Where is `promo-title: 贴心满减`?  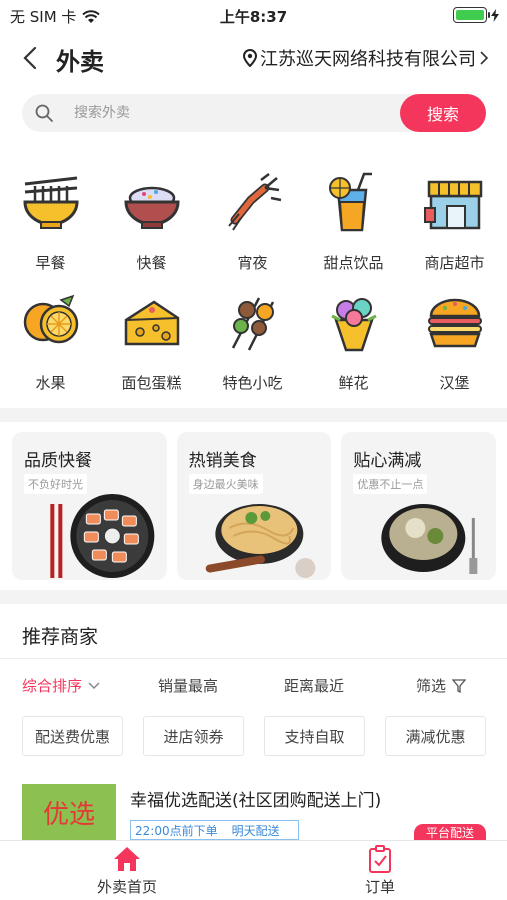 promo-title: 贴心满减 is located at coordinates (387, 461).